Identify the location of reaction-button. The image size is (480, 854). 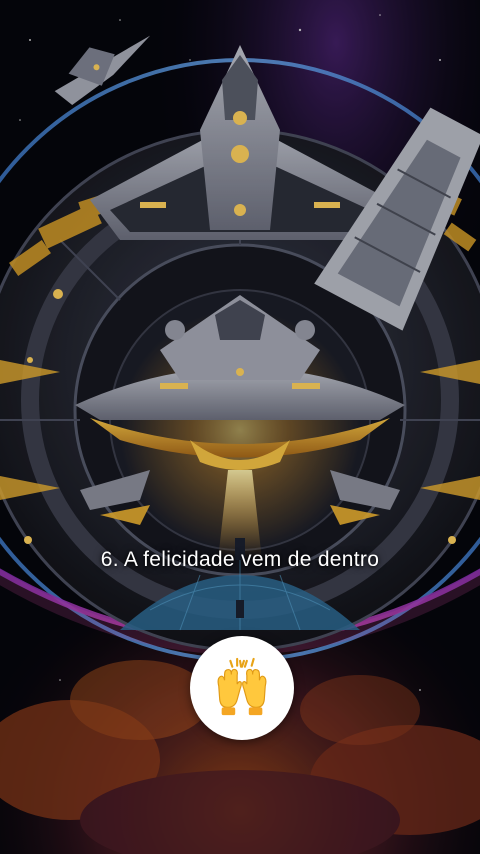
(242, 688).